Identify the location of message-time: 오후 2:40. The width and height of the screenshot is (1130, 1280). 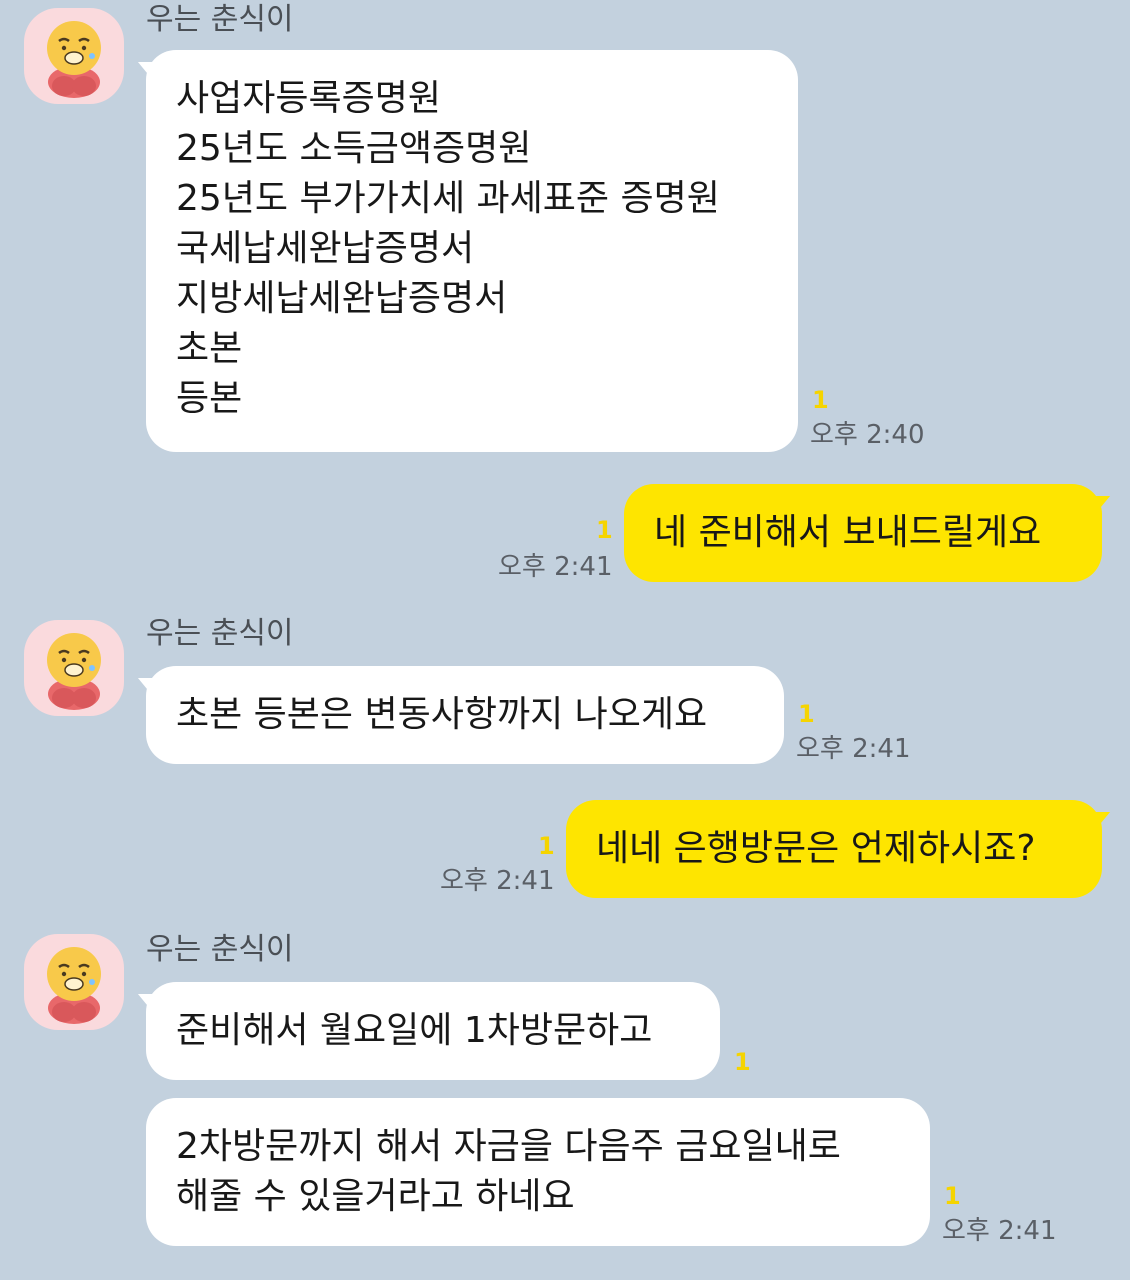
(867, 435).